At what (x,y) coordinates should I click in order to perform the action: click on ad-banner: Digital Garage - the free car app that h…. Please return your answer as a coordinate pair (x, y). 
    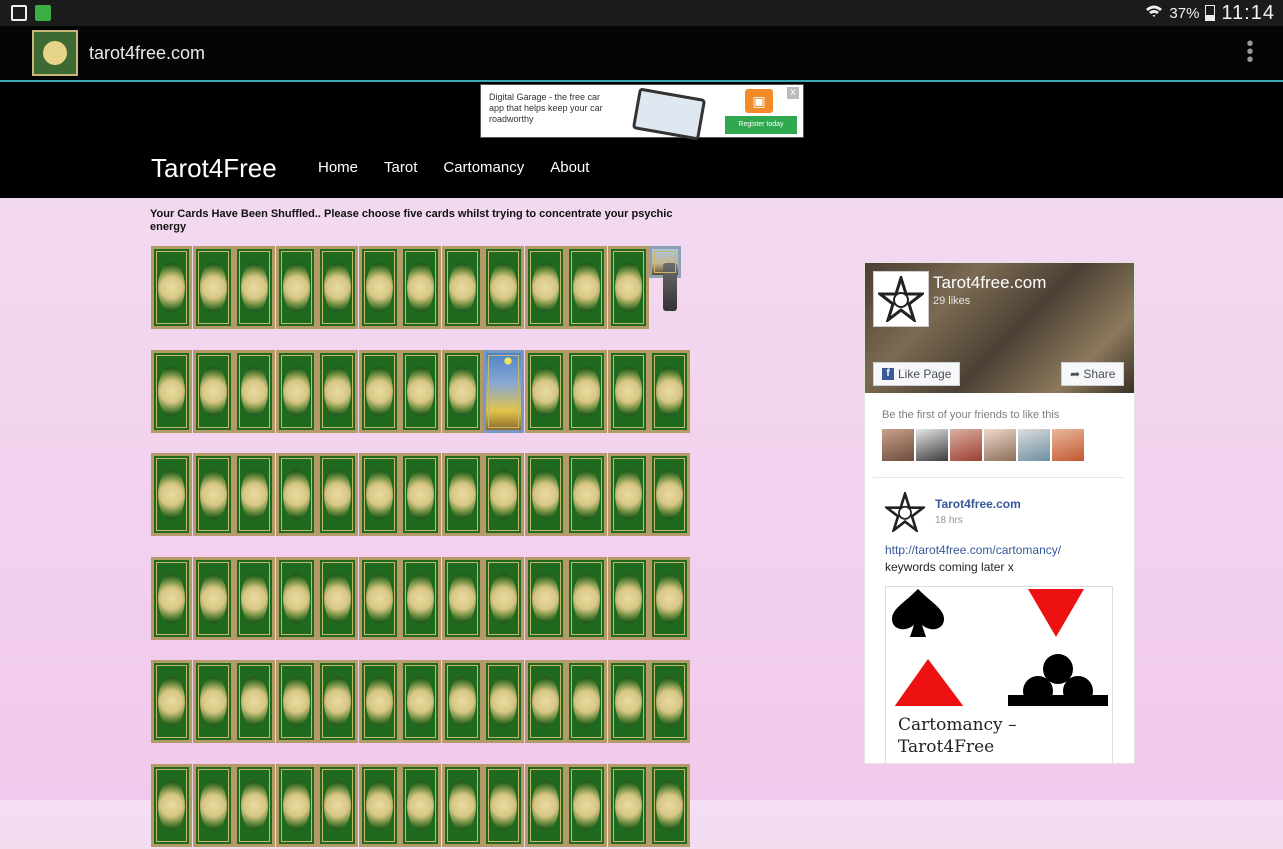
    Looking at the image, I should click on (642, 112).